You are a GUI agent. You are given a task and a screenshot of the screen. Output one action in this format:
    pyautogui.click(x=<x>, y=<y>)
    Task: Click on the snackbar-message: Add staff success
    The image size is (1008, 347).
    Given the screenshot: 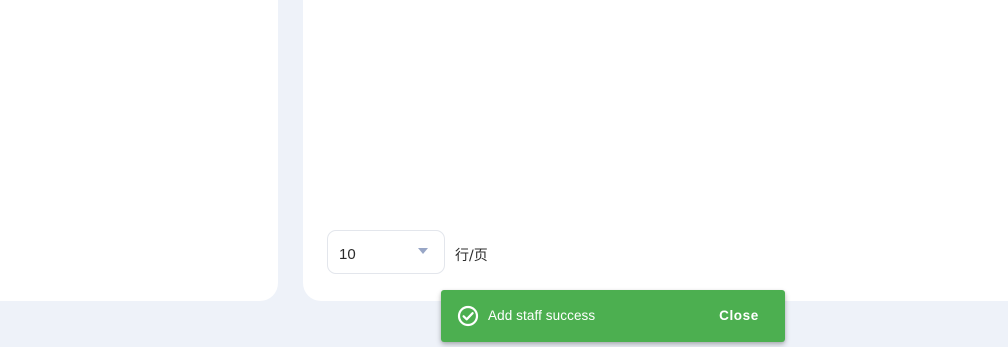 What is the action you would take?
    pyautogui.click(x=542, y=315)
    